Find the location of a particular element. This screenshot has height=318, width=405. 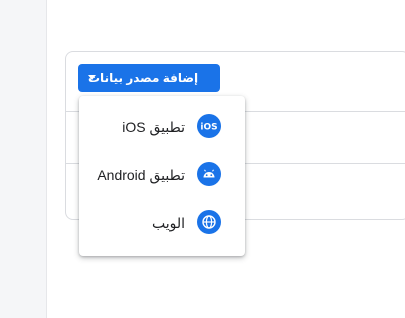

dropdown-caret-icon is located at coordinates (92, 77).